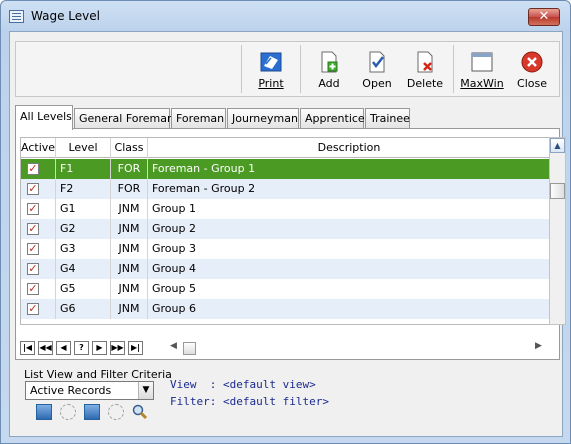  I want to click on tab-trainee: Trainee, so click(387, 118).